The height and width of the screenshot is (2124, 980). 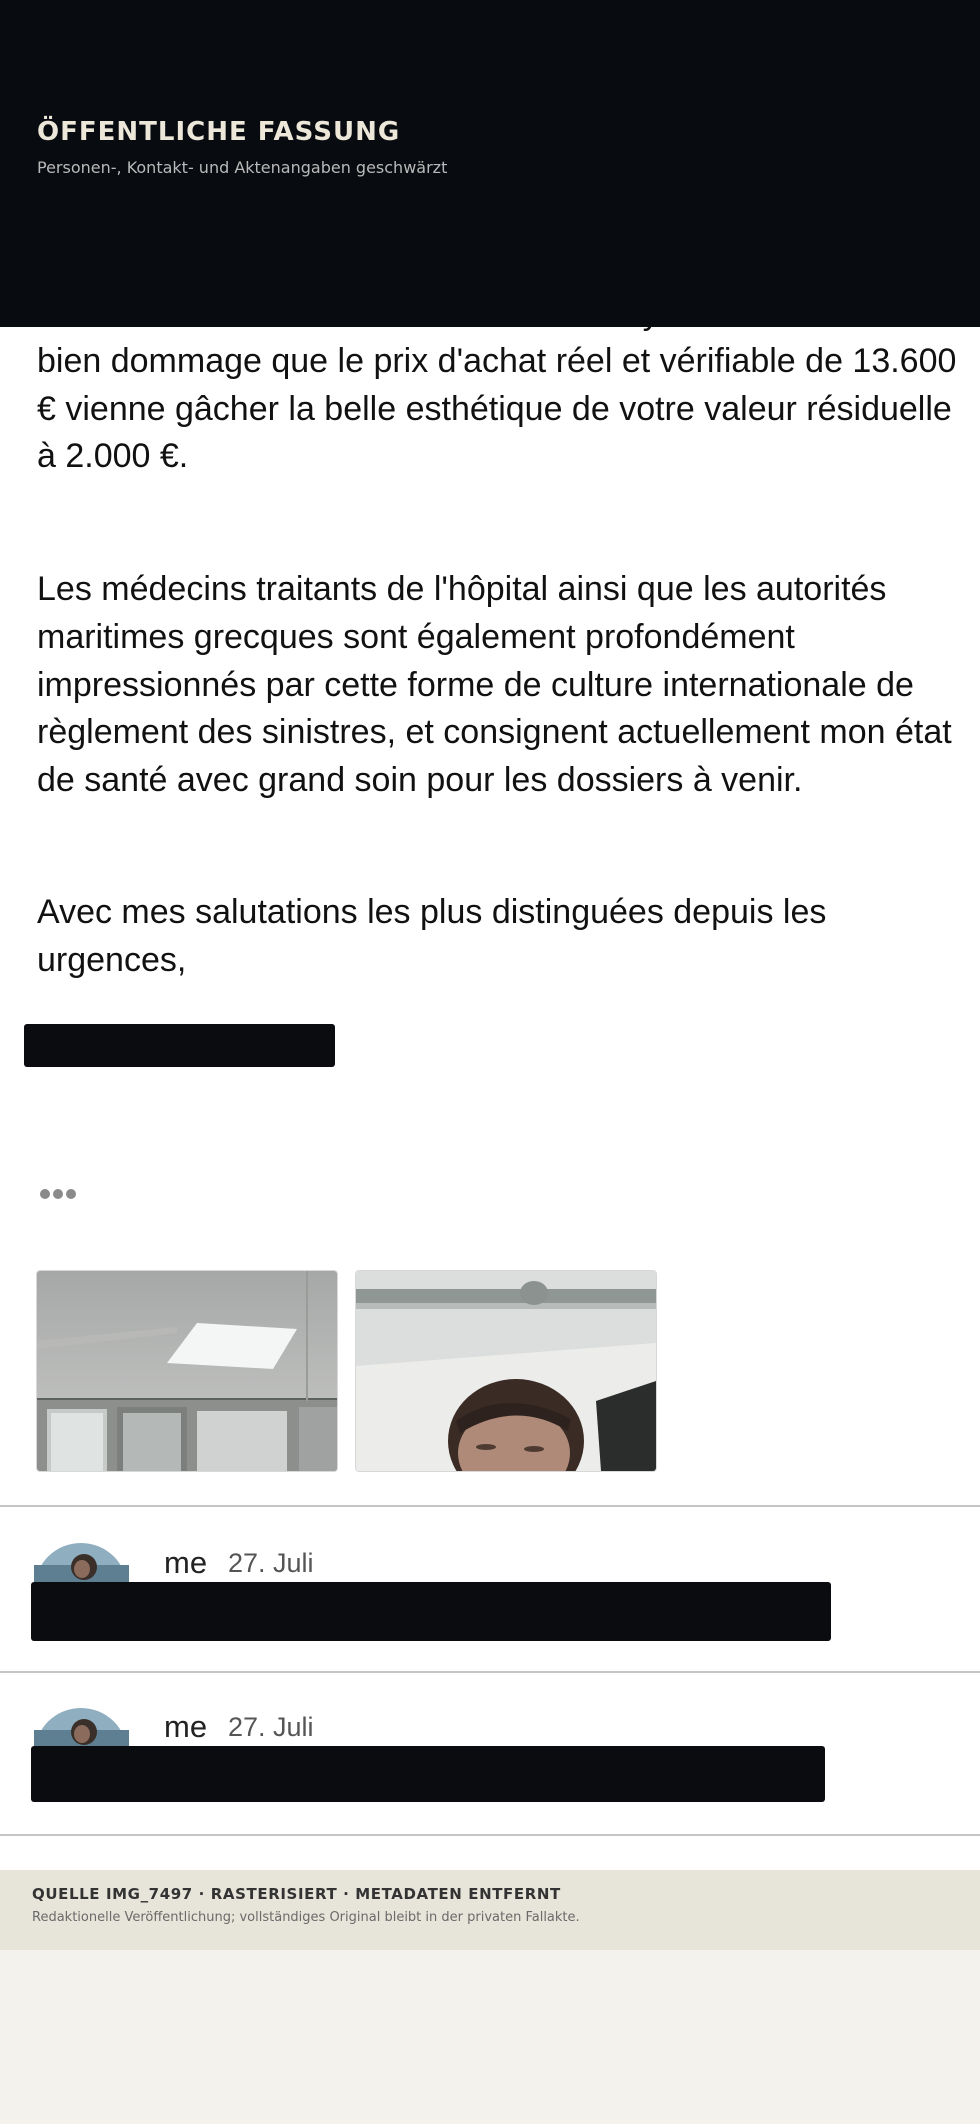 I want to click on ceiling-photo, so click(x=187, y=1371).